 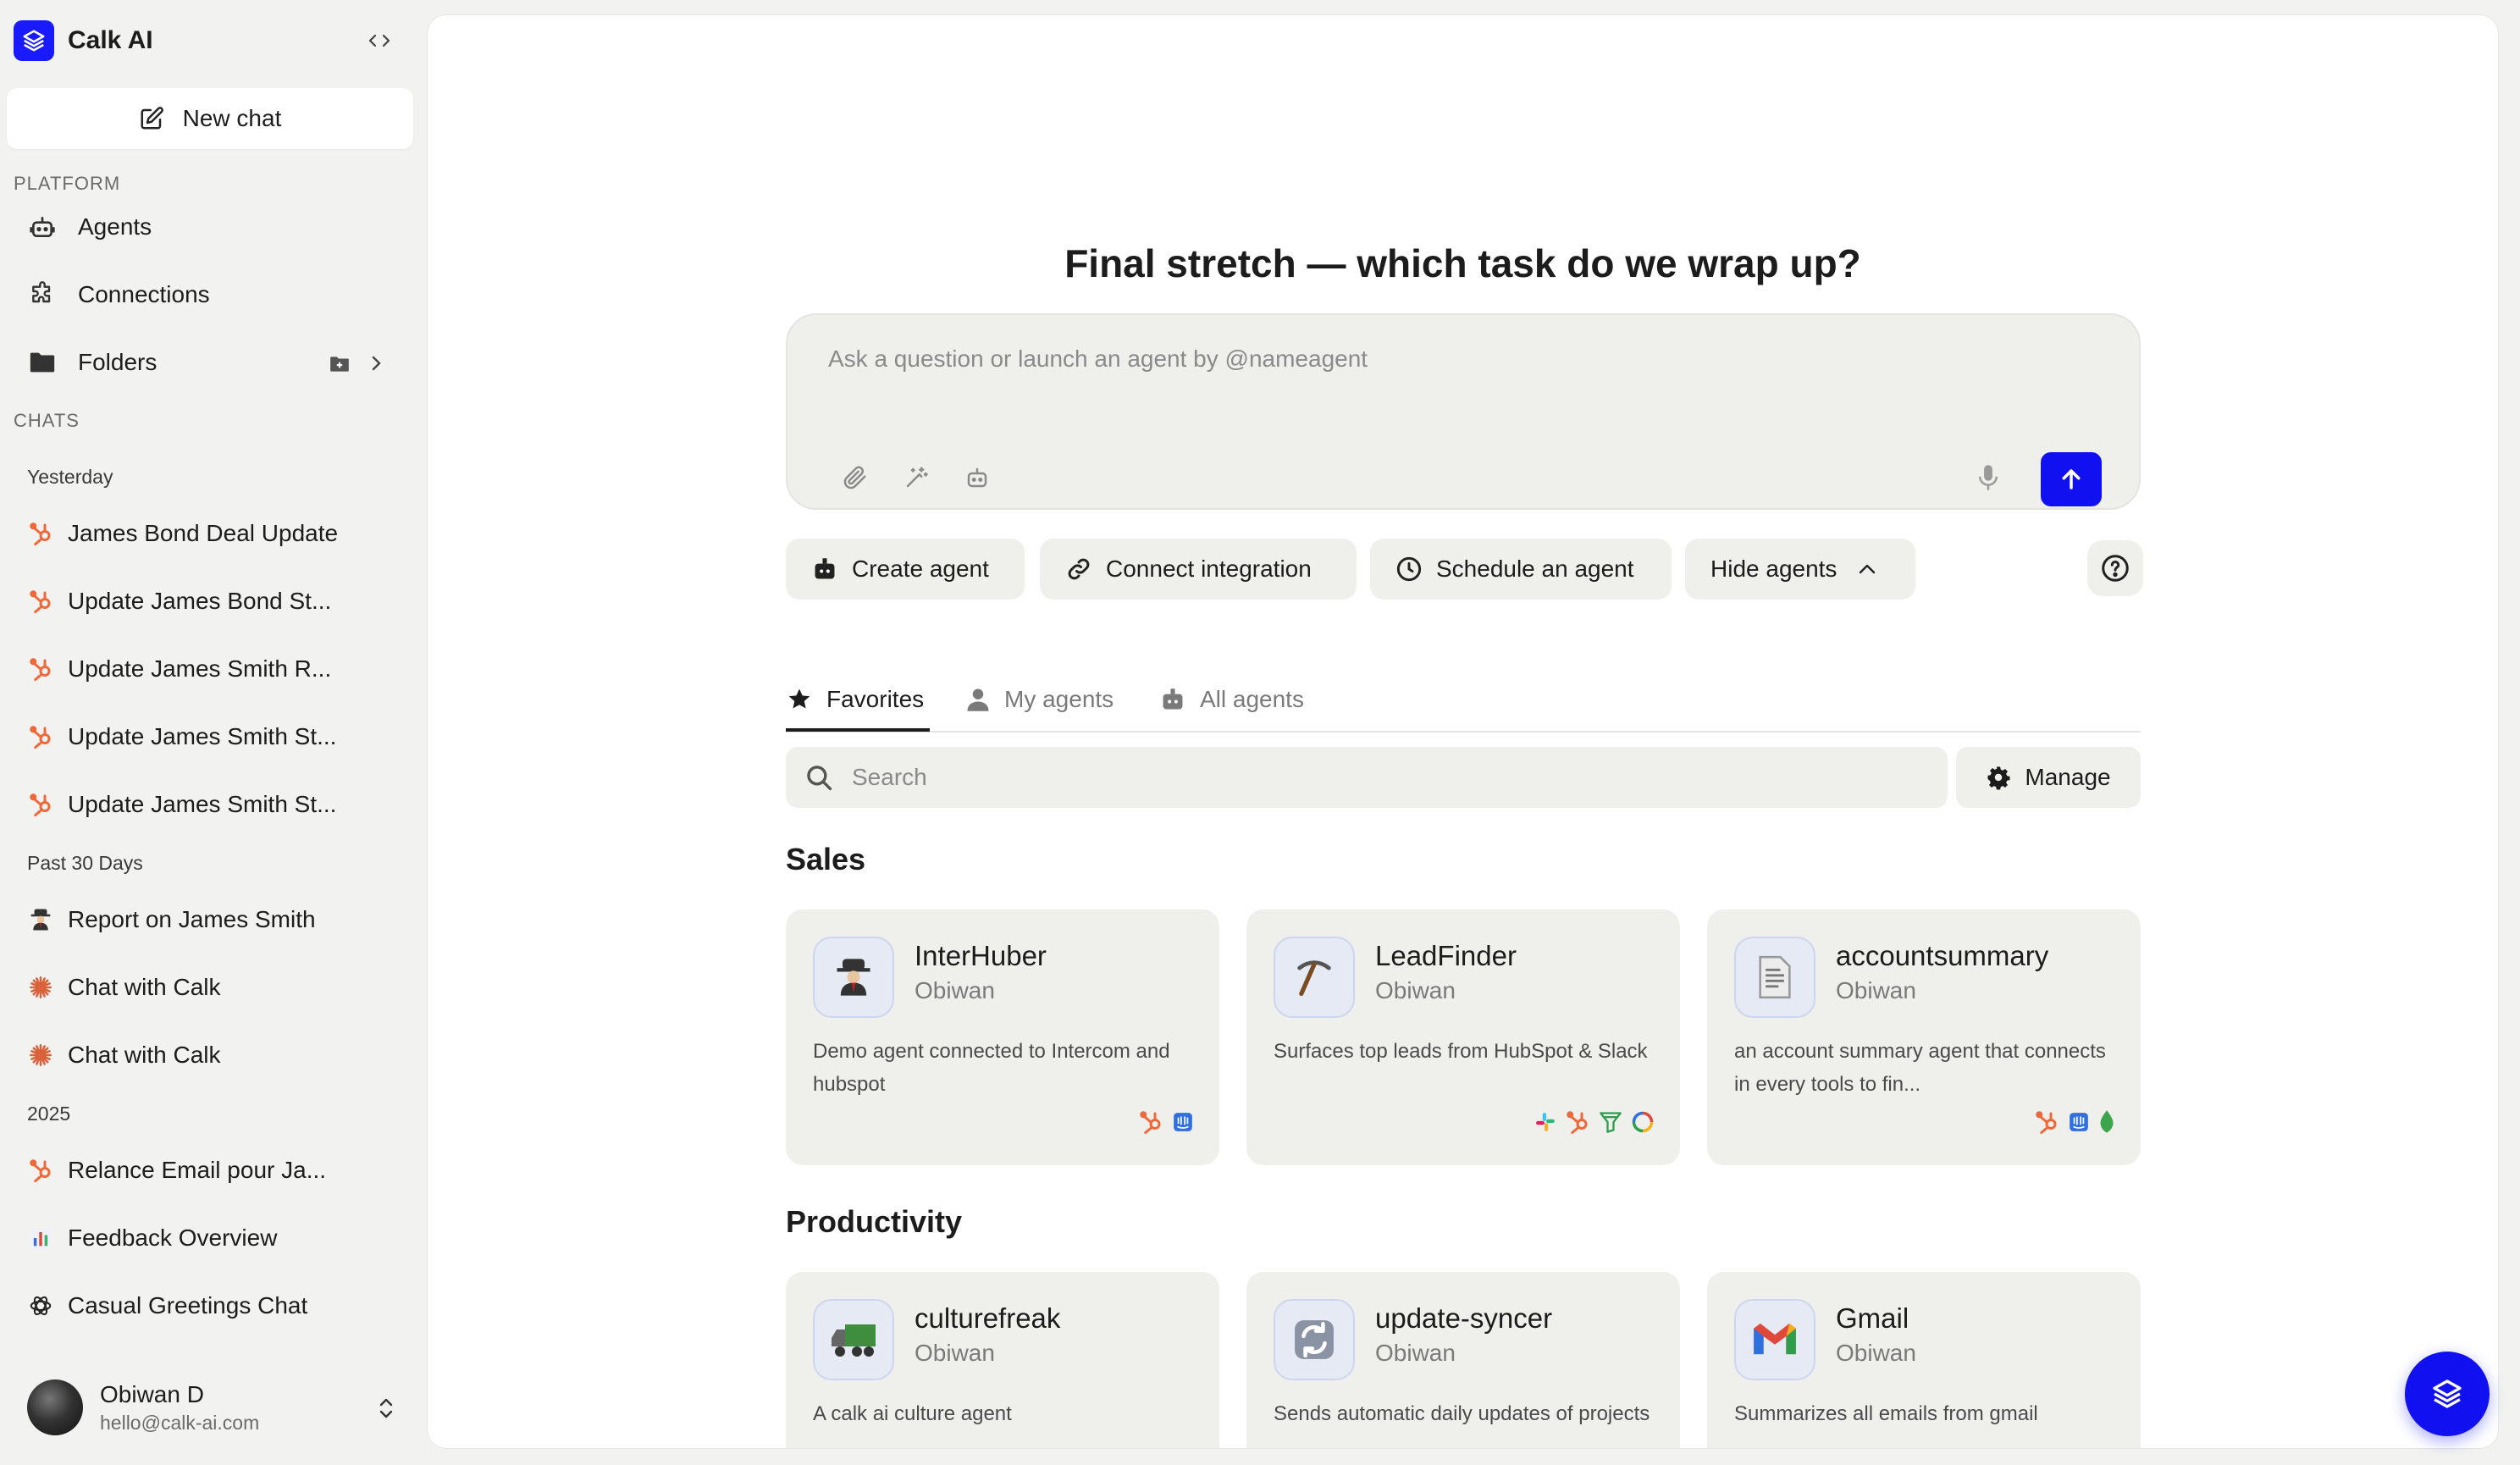 What do you see at coordinates (858, 730) in the screenshot?
I see `active-tab-indicator` at bounding box center [858, 730].